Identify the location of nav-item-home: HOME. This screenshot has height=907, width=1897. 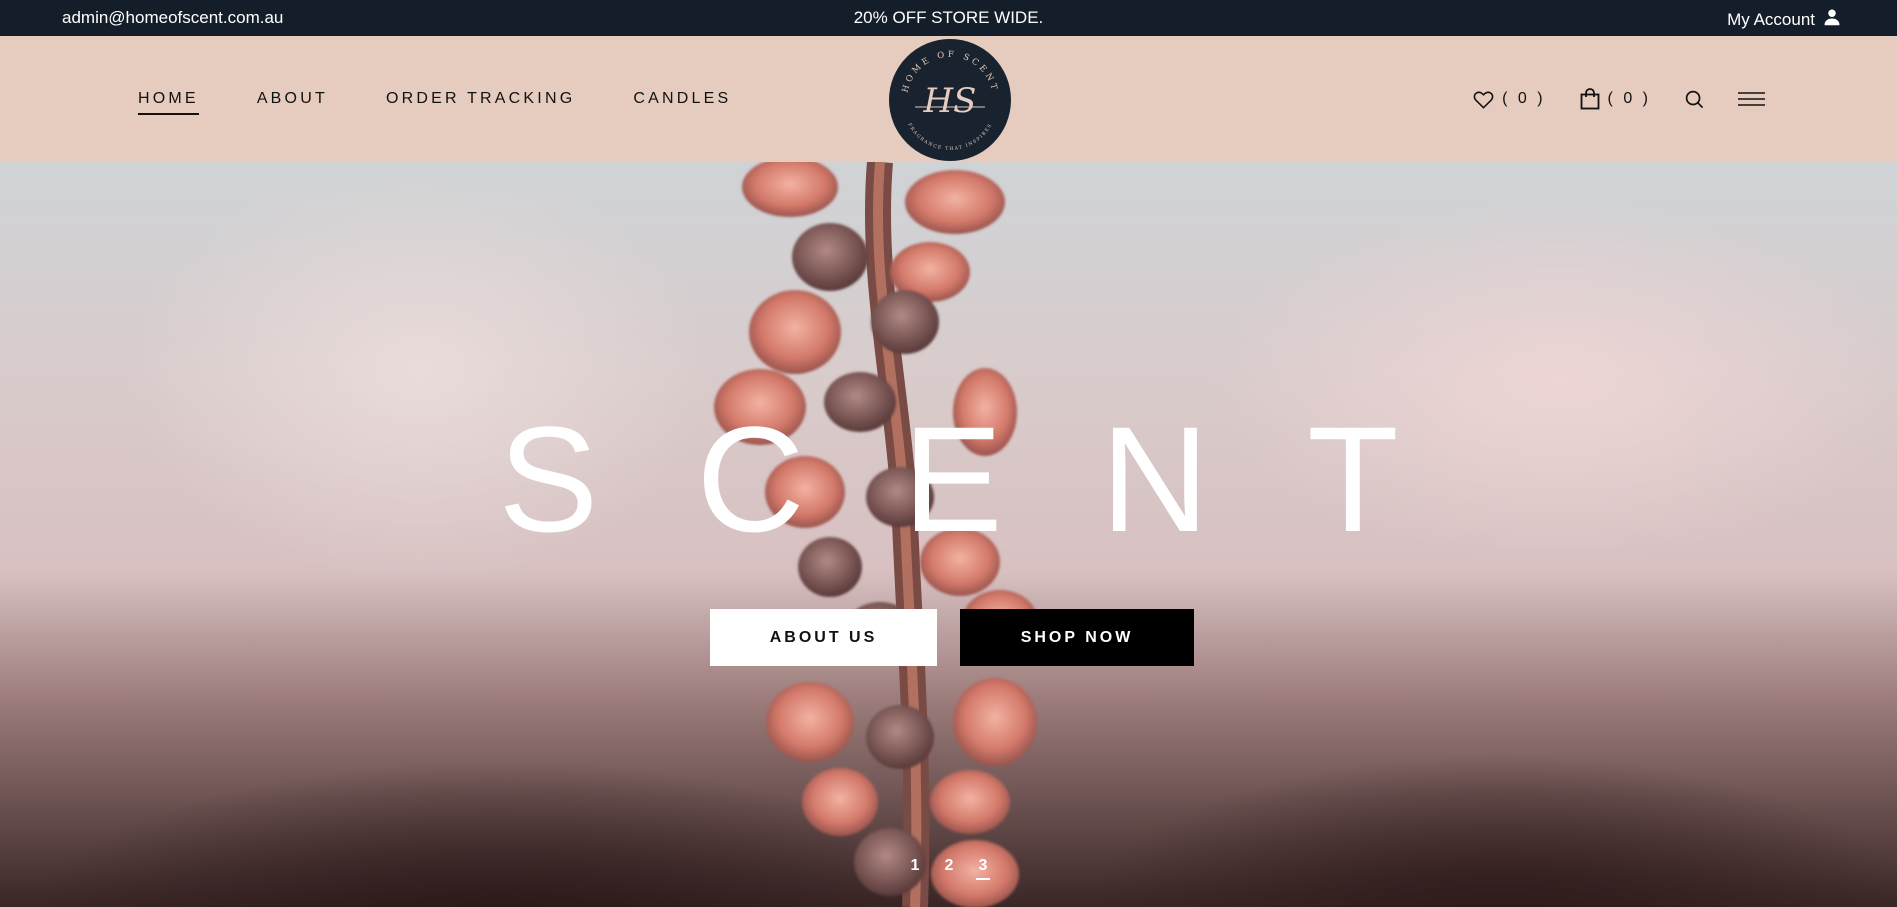
(168, 102).